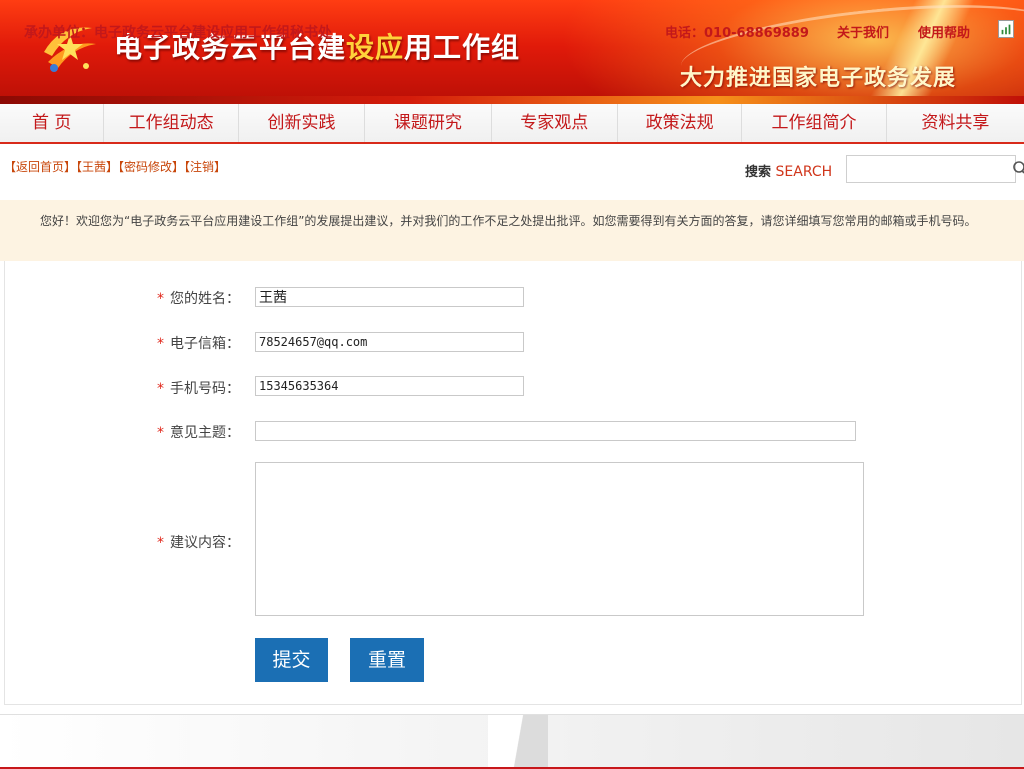  I want to click on footer-phone: 电话：010-68869889, so click(737, 31).